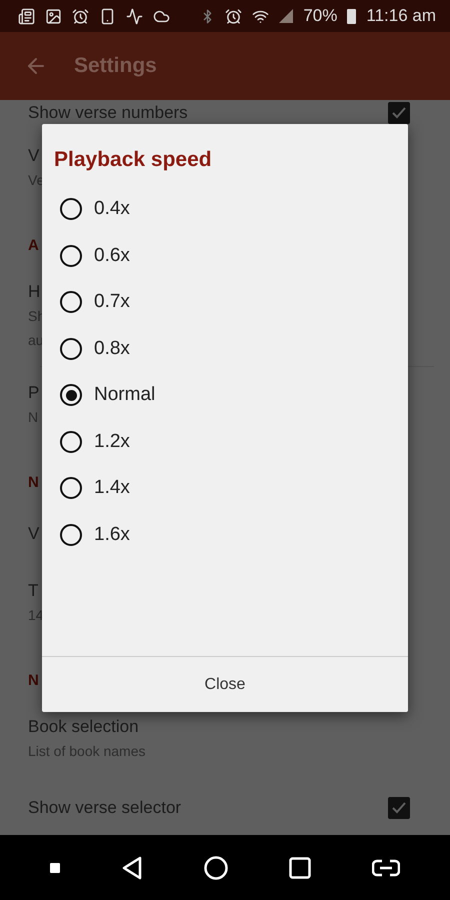 This screenshot has width=450, height=900. What do you see at coordinates (134, 16) in the screenshot?
I see `chart-icon` at bounding box center [134, 16].